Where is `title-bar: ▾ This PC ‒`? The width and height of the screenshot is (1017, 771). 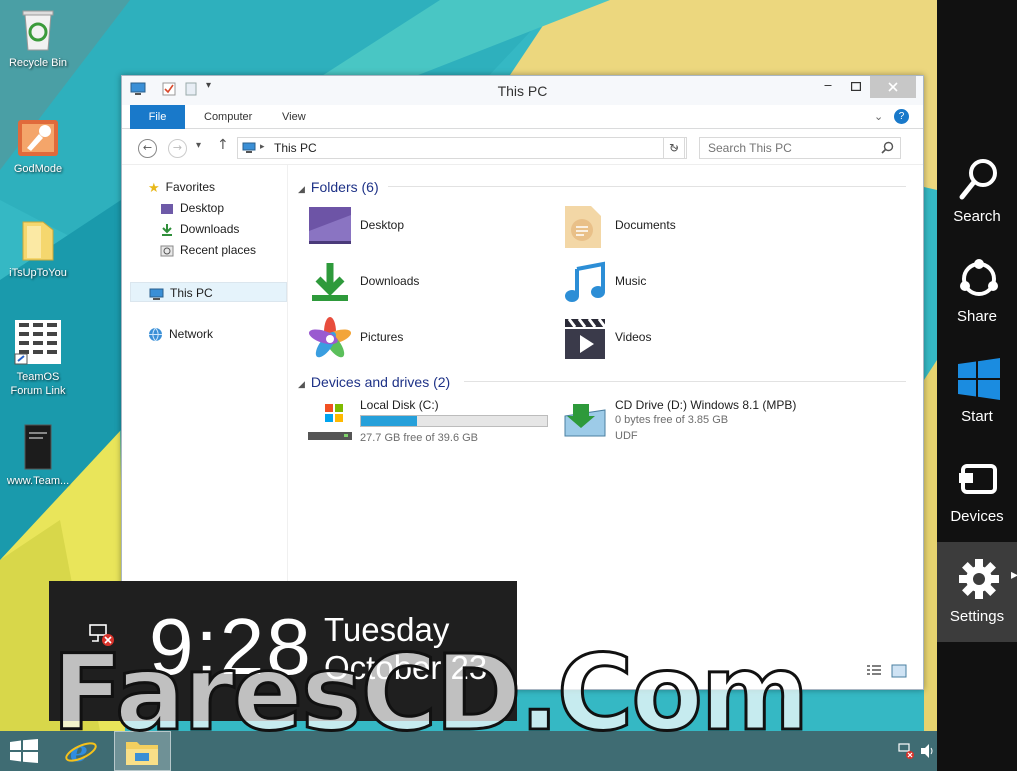 title-bar: ▾ This PC ‒ is located at coordinates (522, 90).